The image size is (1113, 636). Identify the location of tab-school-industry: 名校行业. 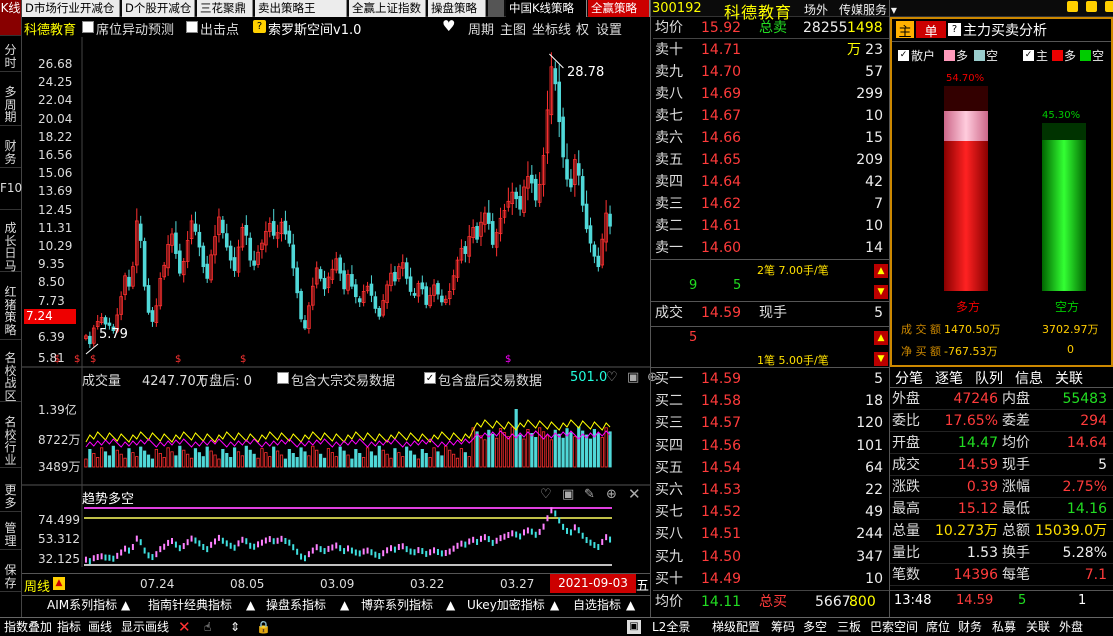
(10, 441).